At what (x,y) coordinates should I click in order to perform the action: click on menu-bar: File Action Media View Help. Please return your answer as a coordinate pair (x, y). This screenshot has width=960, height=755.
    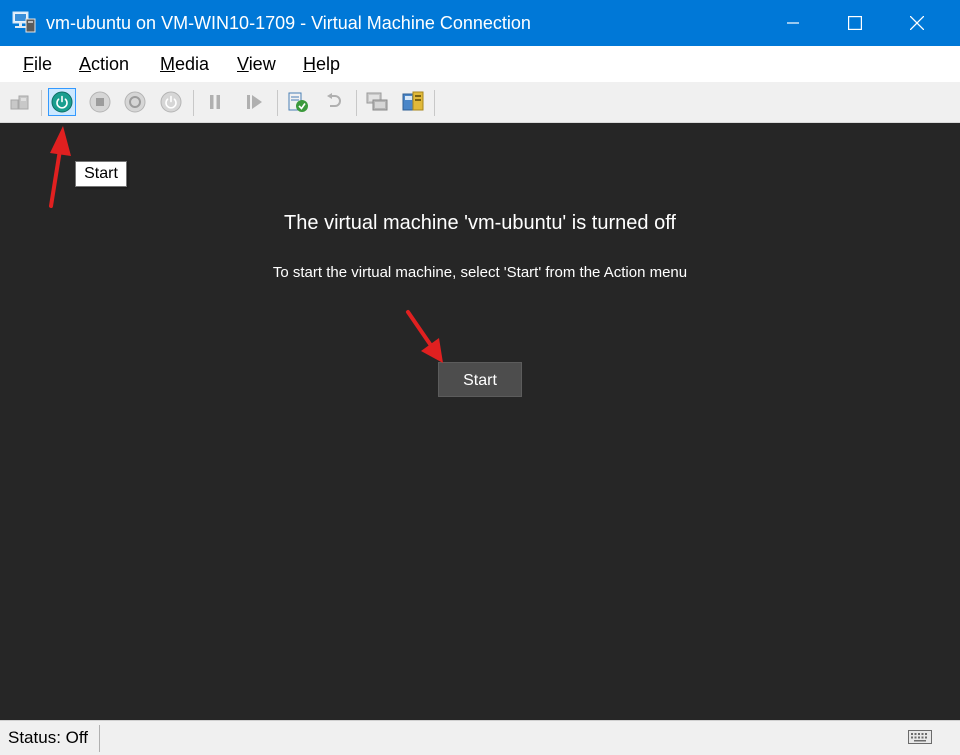
    Looking at the image, I should click on (480, 64).